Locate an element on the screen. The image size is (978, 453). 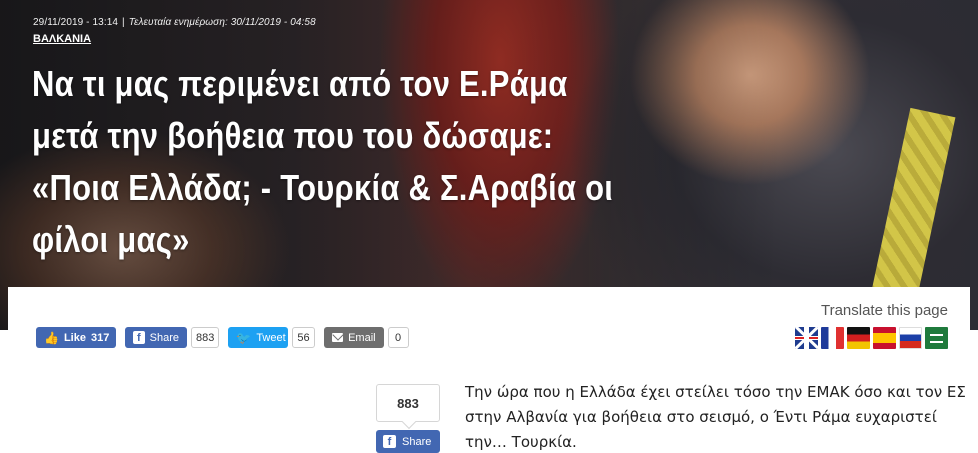
email-count: 0 is located at coordinates (398, 337).